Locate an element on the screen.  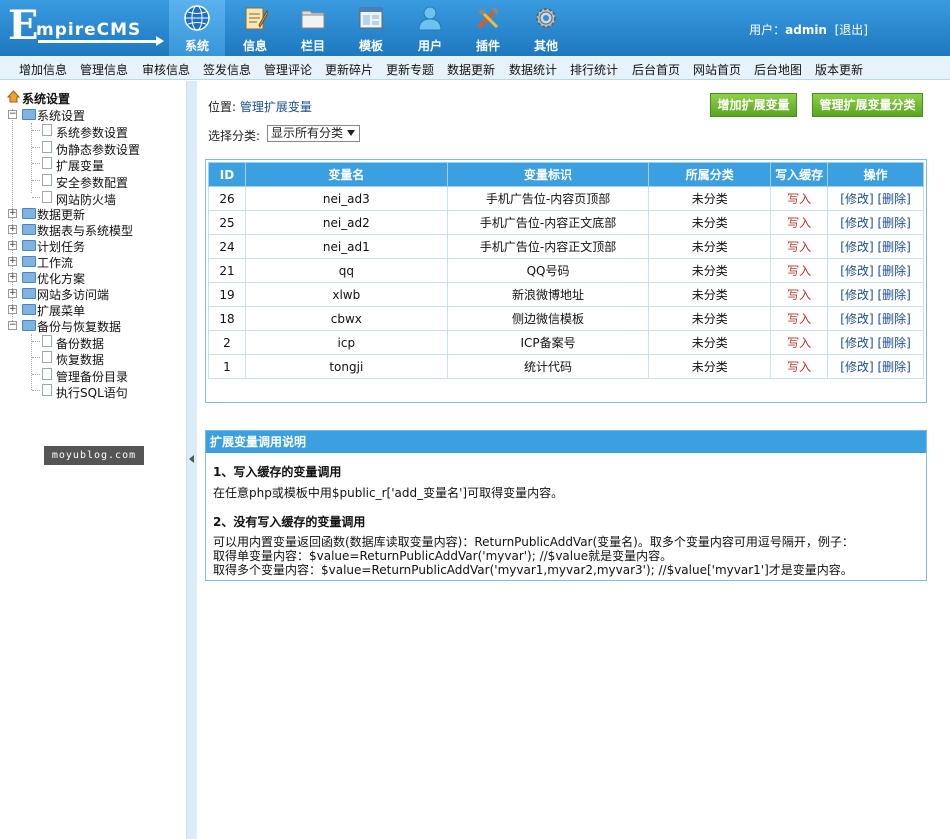
breadcrumb-link: 管理扩展变量 is located at coordinates (276, 107).